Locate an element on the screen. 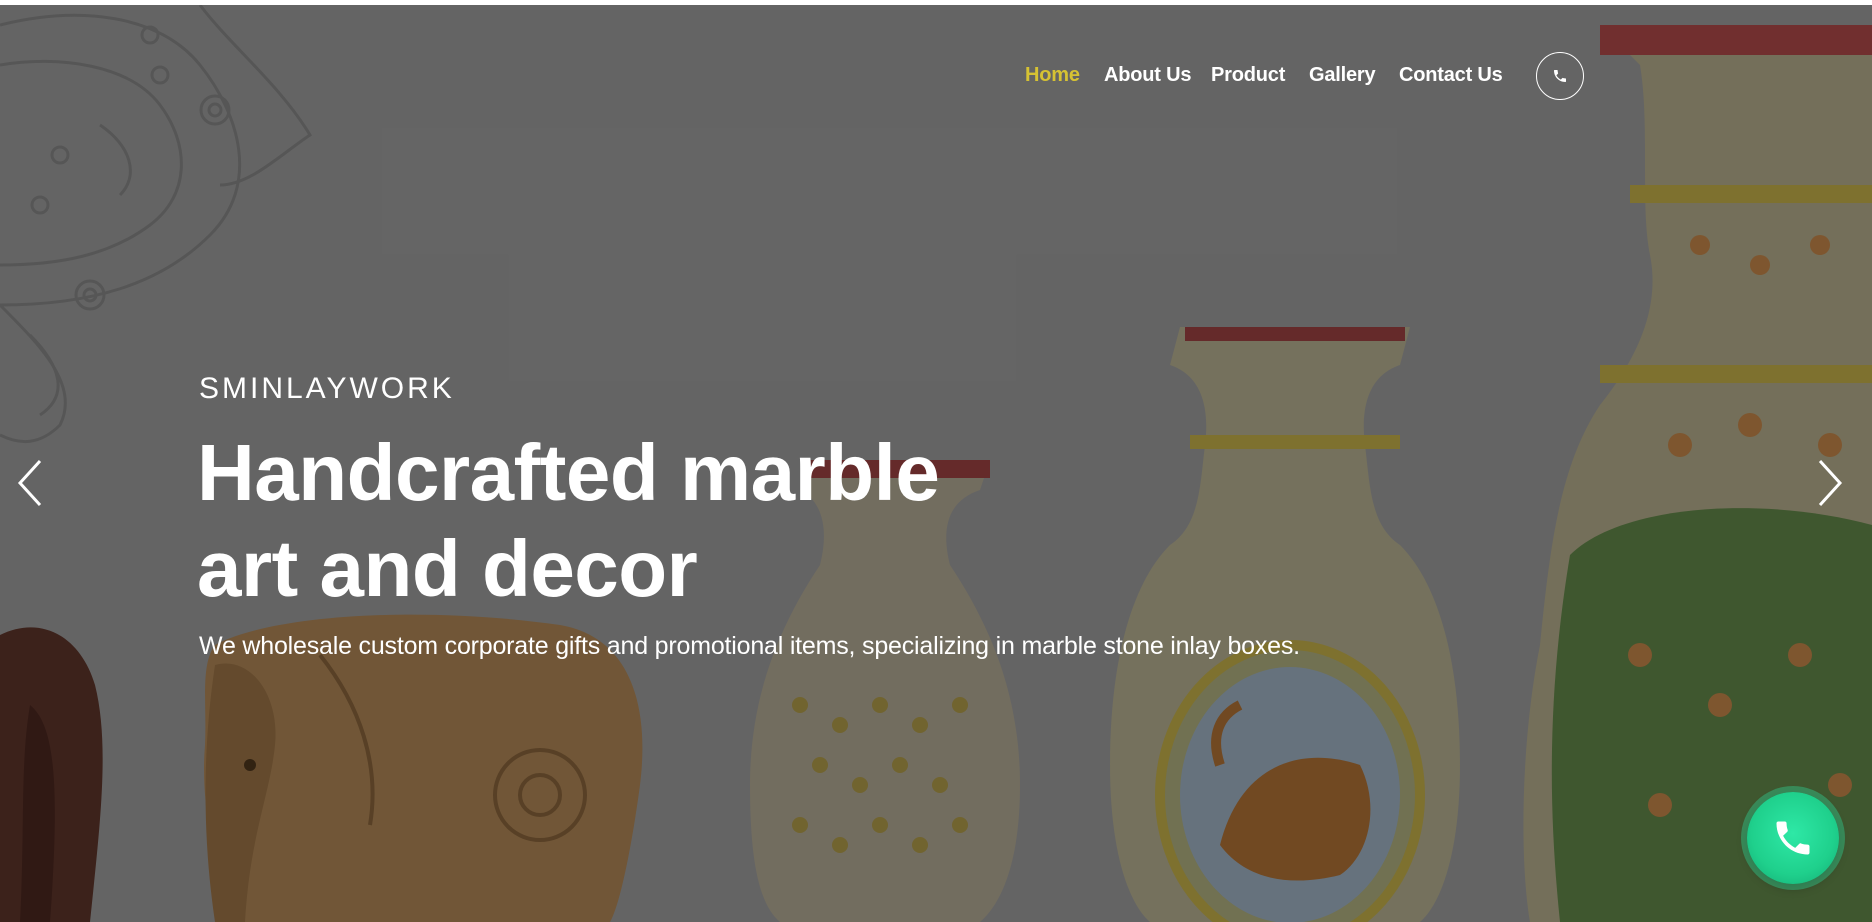  slider-next-button is located at coordinates (1830, 483).